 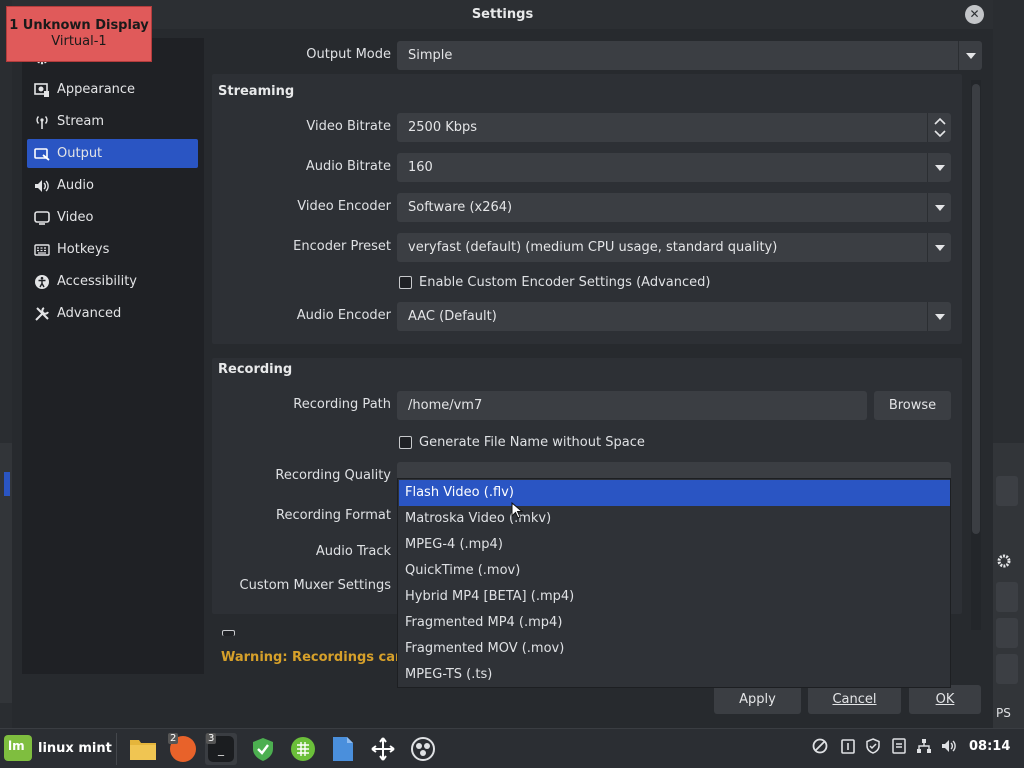 I want to click on video-encoder-value: Software (x264), so click(x=460, y=207).